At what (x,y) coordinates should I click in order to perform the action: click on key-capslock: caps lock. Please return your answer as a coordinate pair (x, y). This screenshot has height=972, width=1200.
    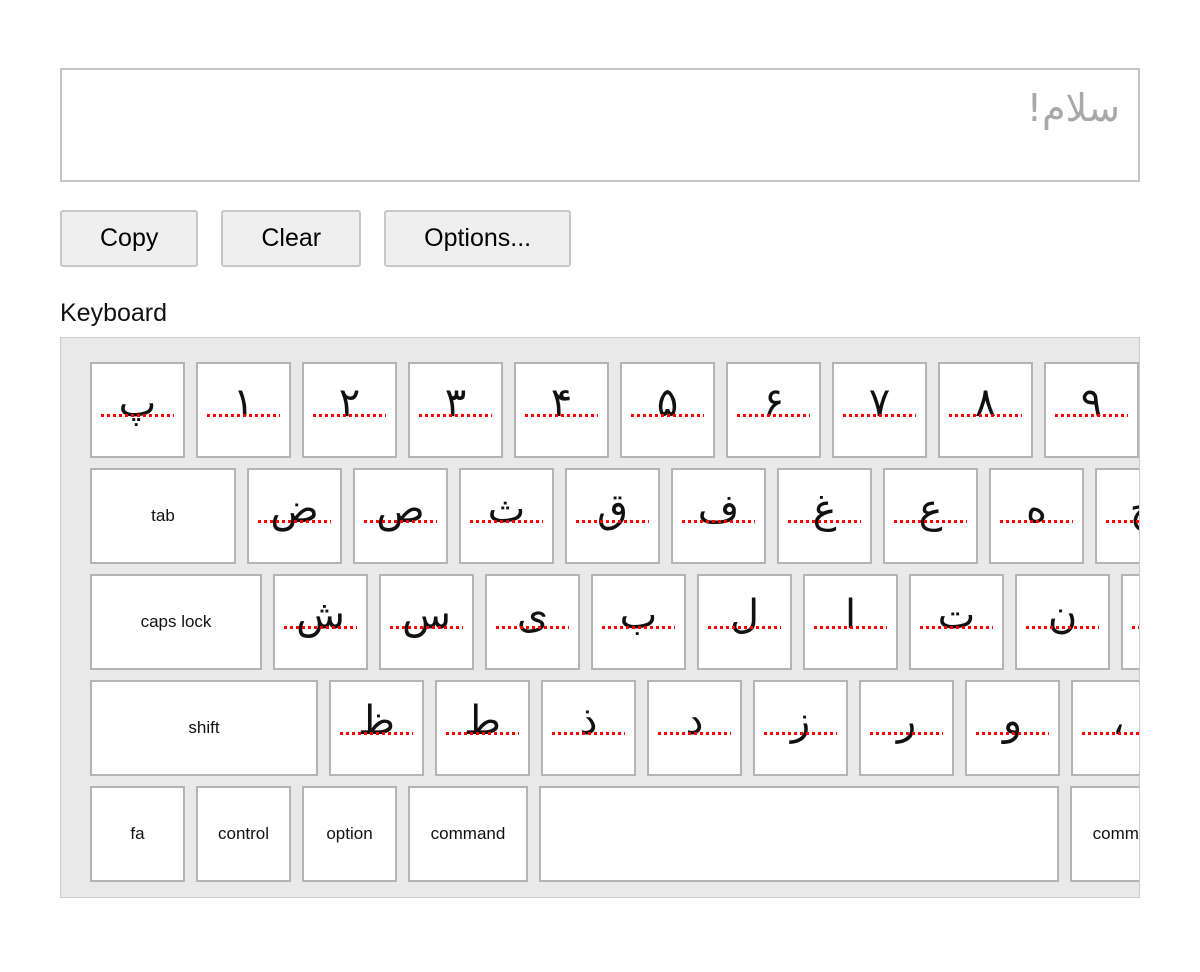
    Looking at the image, I should click on (176, 622).